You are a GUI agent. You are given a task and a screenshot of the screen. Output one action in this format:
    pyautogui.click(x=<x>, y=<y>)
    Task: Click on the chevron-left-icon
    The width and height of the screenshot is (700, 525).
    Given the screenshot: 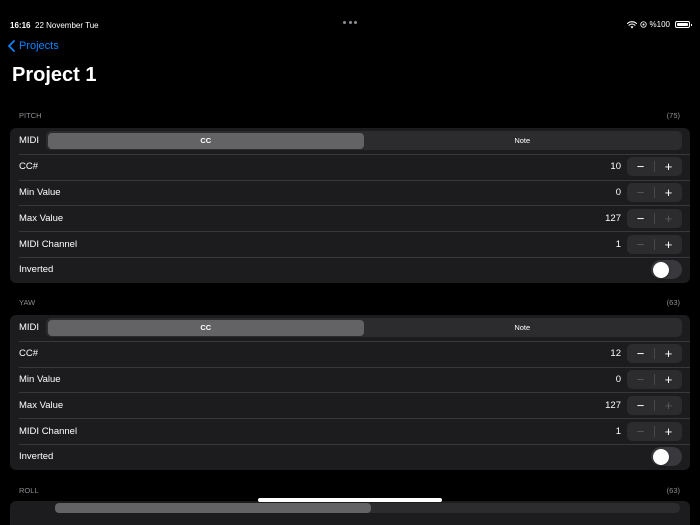 What is the action you would take?
    pyautogui.click(x=11, y=46)
    